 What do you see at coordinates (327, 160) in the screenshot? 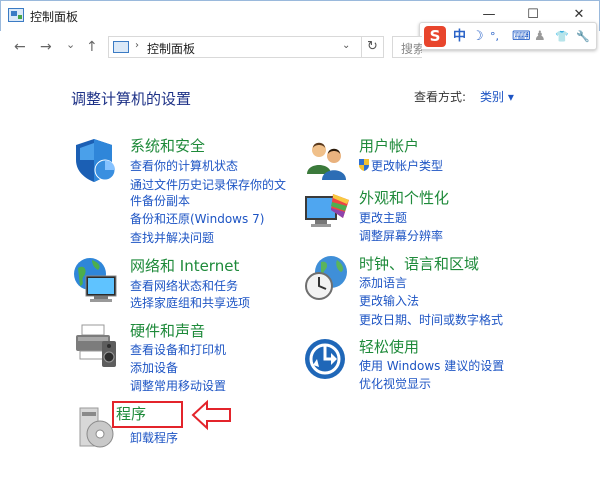
I see `users-icon` at bounding box center [327, 160].